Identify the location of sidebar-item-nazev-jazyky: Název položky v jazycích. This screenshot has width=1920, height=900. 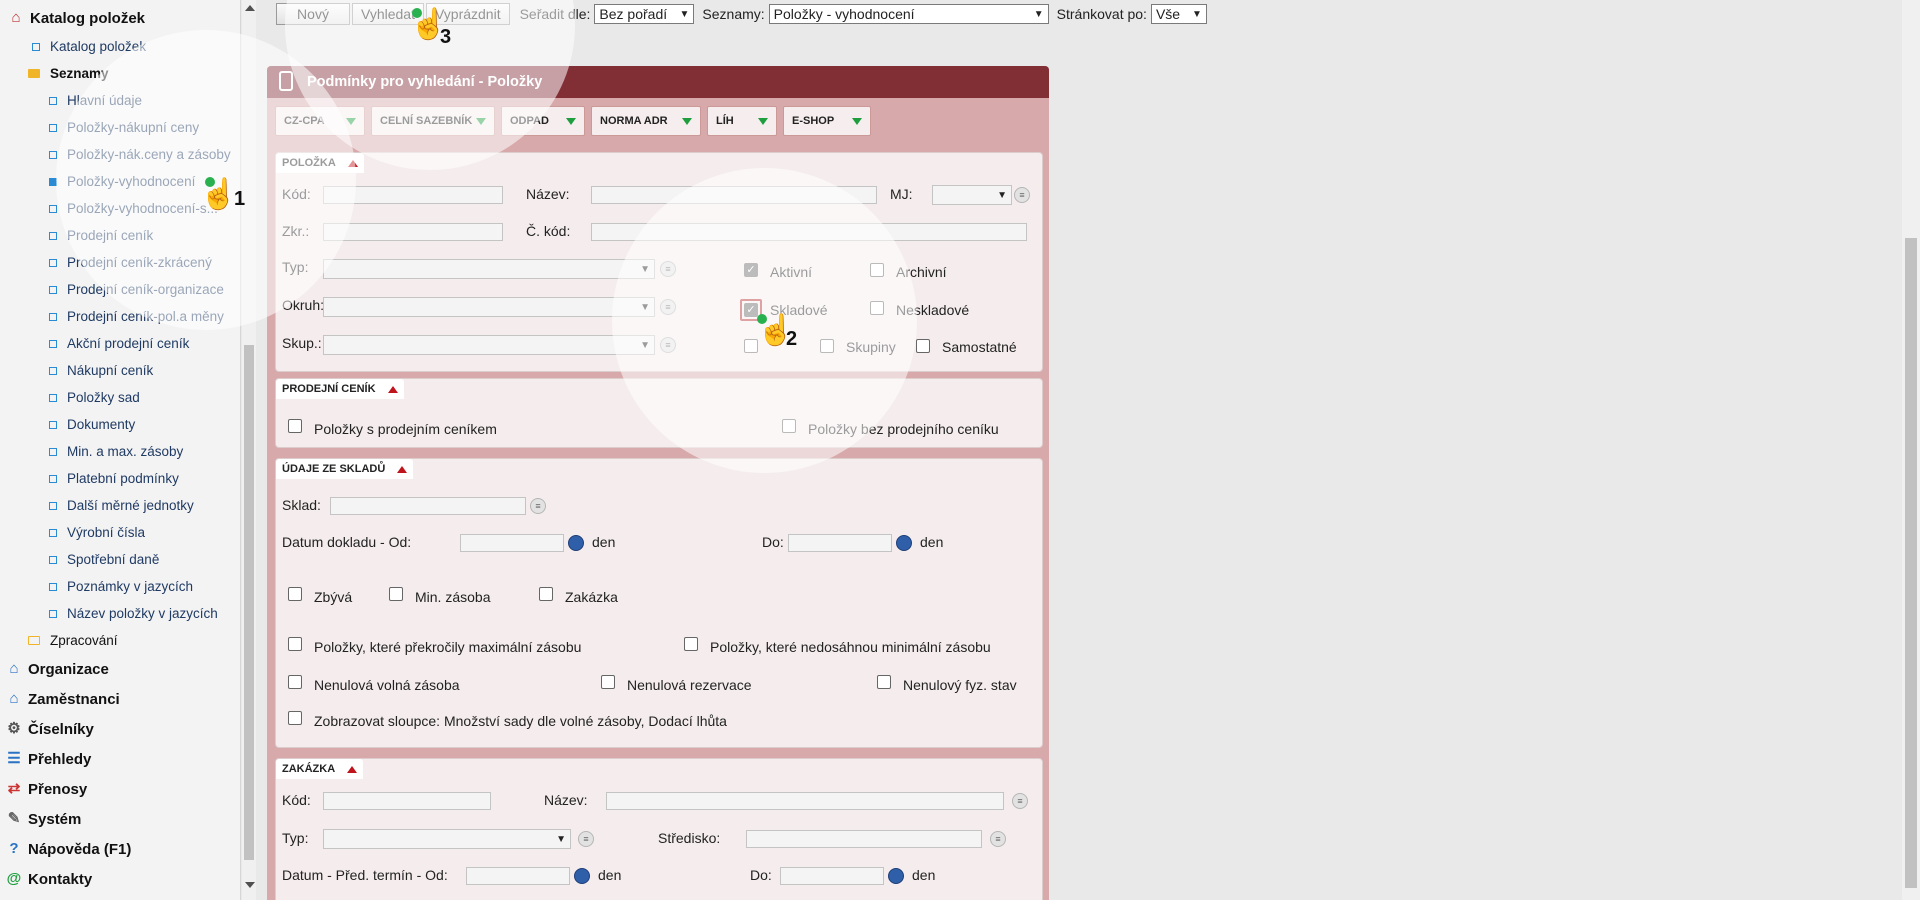
(133, 613).